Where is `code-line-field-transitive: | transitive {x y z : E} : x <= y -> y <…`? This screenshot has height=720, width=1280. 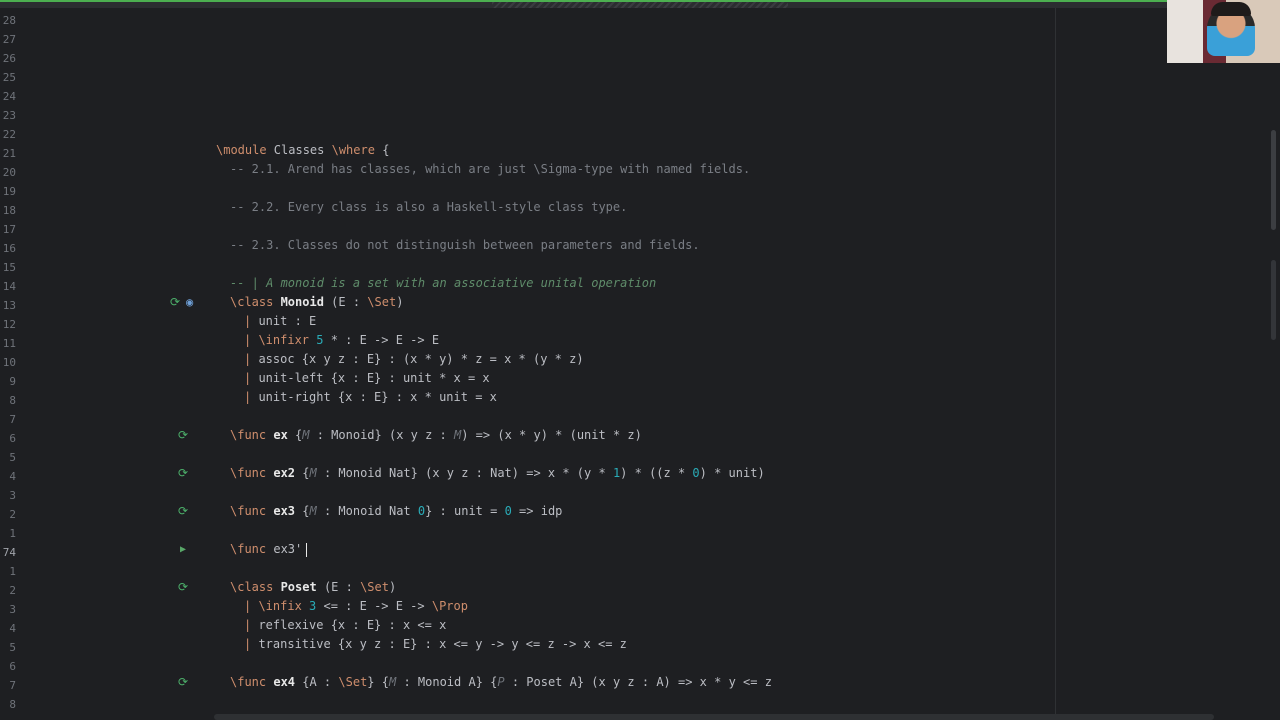
code-line-field-transitive: | transitive {x y z : E} : x <= y -> y <… is located at coordinates (435, 644).